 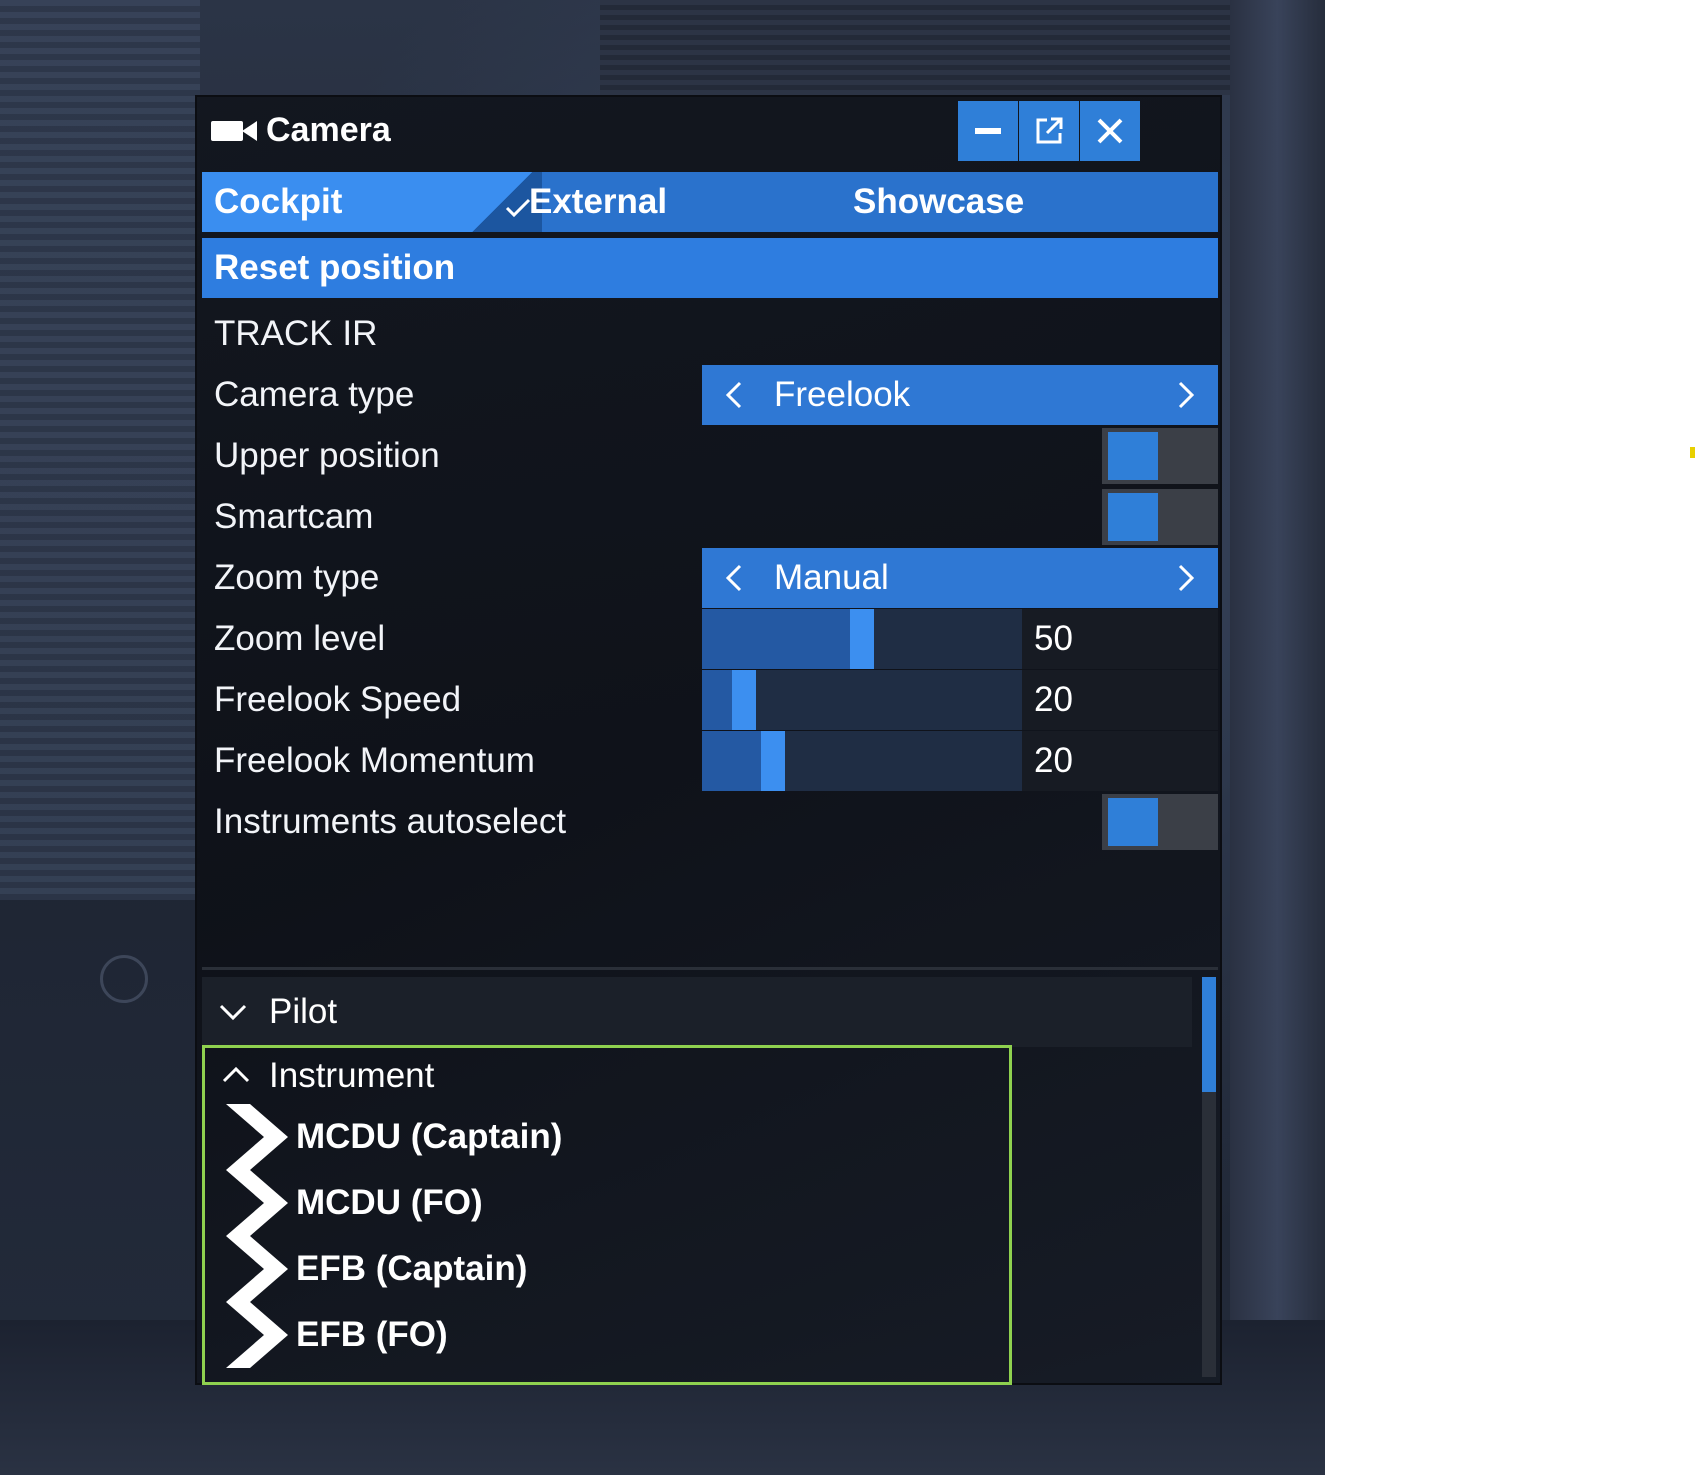 I want to click on zoom-level-value: 50, so click(x=1120, y=639).